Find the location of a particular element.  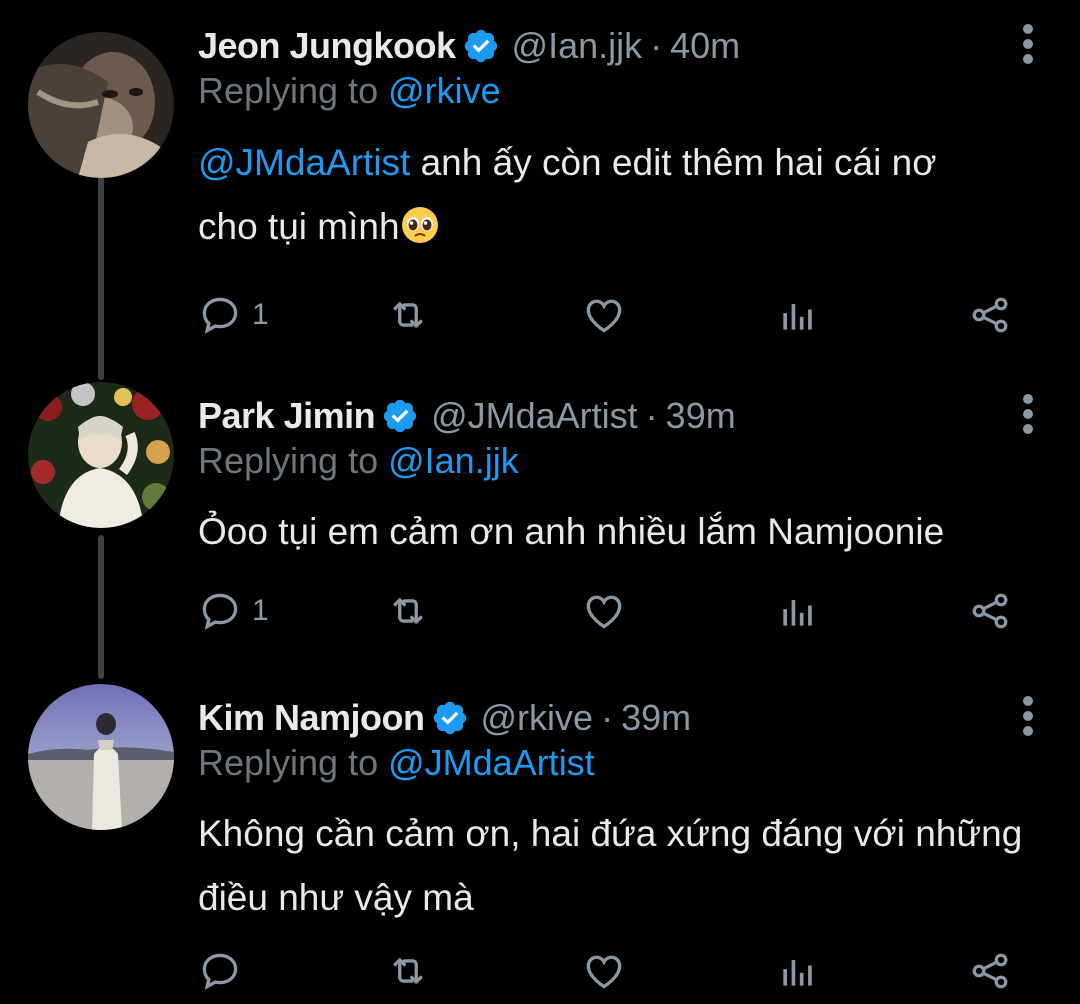

replying-to-mention: @rkive is located at coordinates (444, 90).